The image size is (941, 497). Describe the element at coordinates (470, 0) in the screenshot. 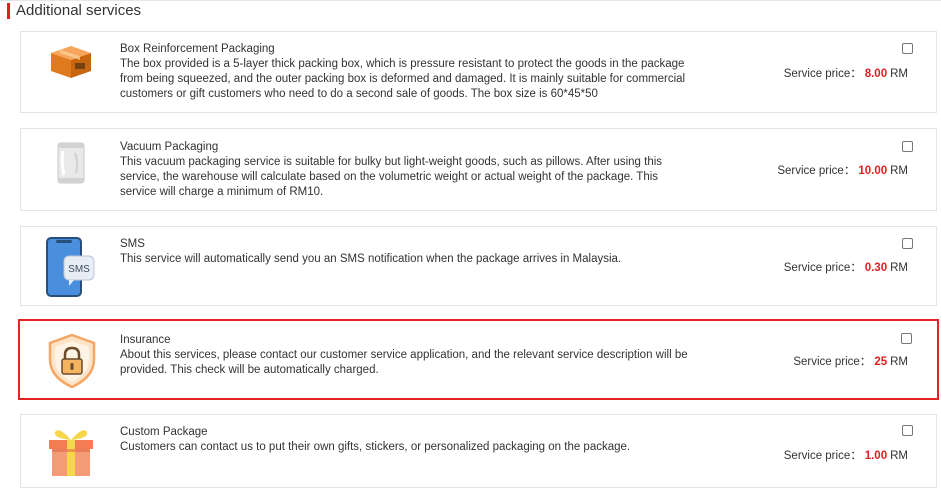

I see `top-divider` at that location.